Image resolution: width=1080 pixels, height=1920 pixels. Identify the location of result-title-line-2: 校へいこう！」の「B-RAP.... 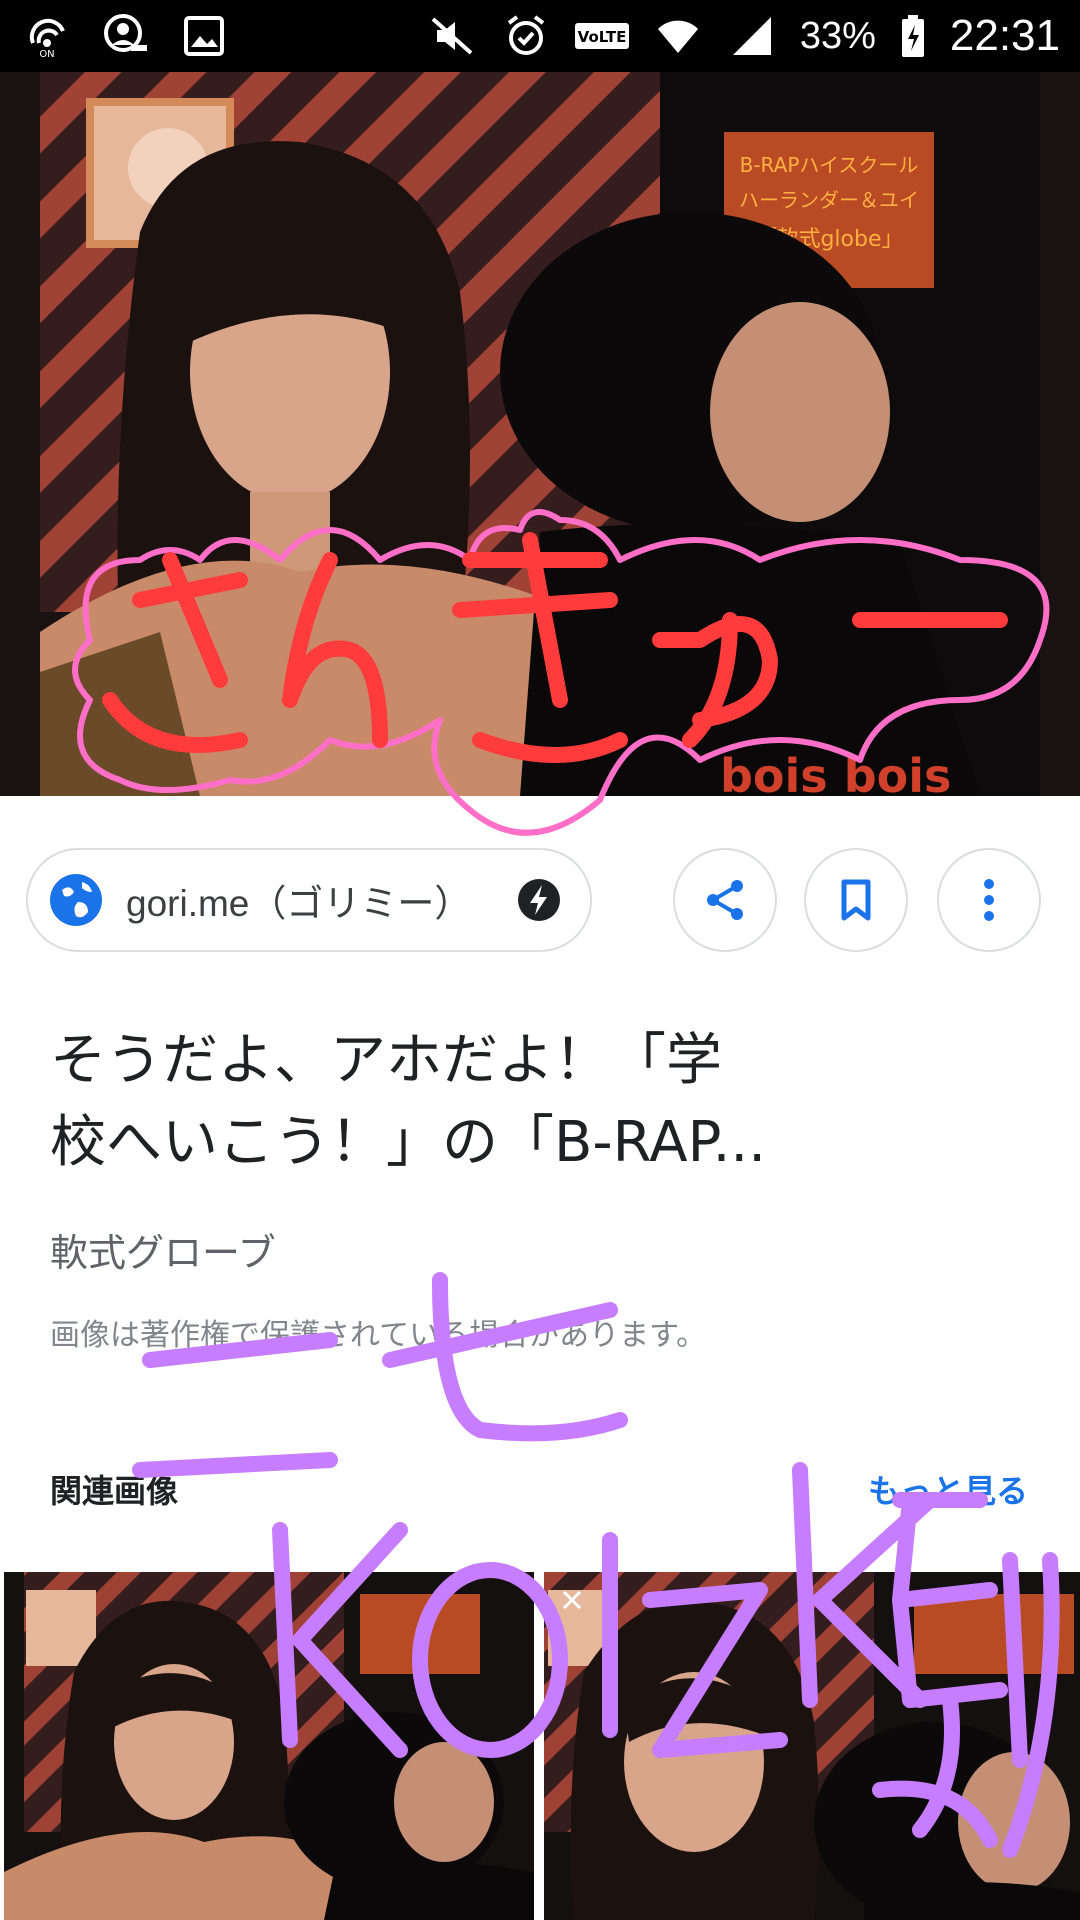
(408, 1142).